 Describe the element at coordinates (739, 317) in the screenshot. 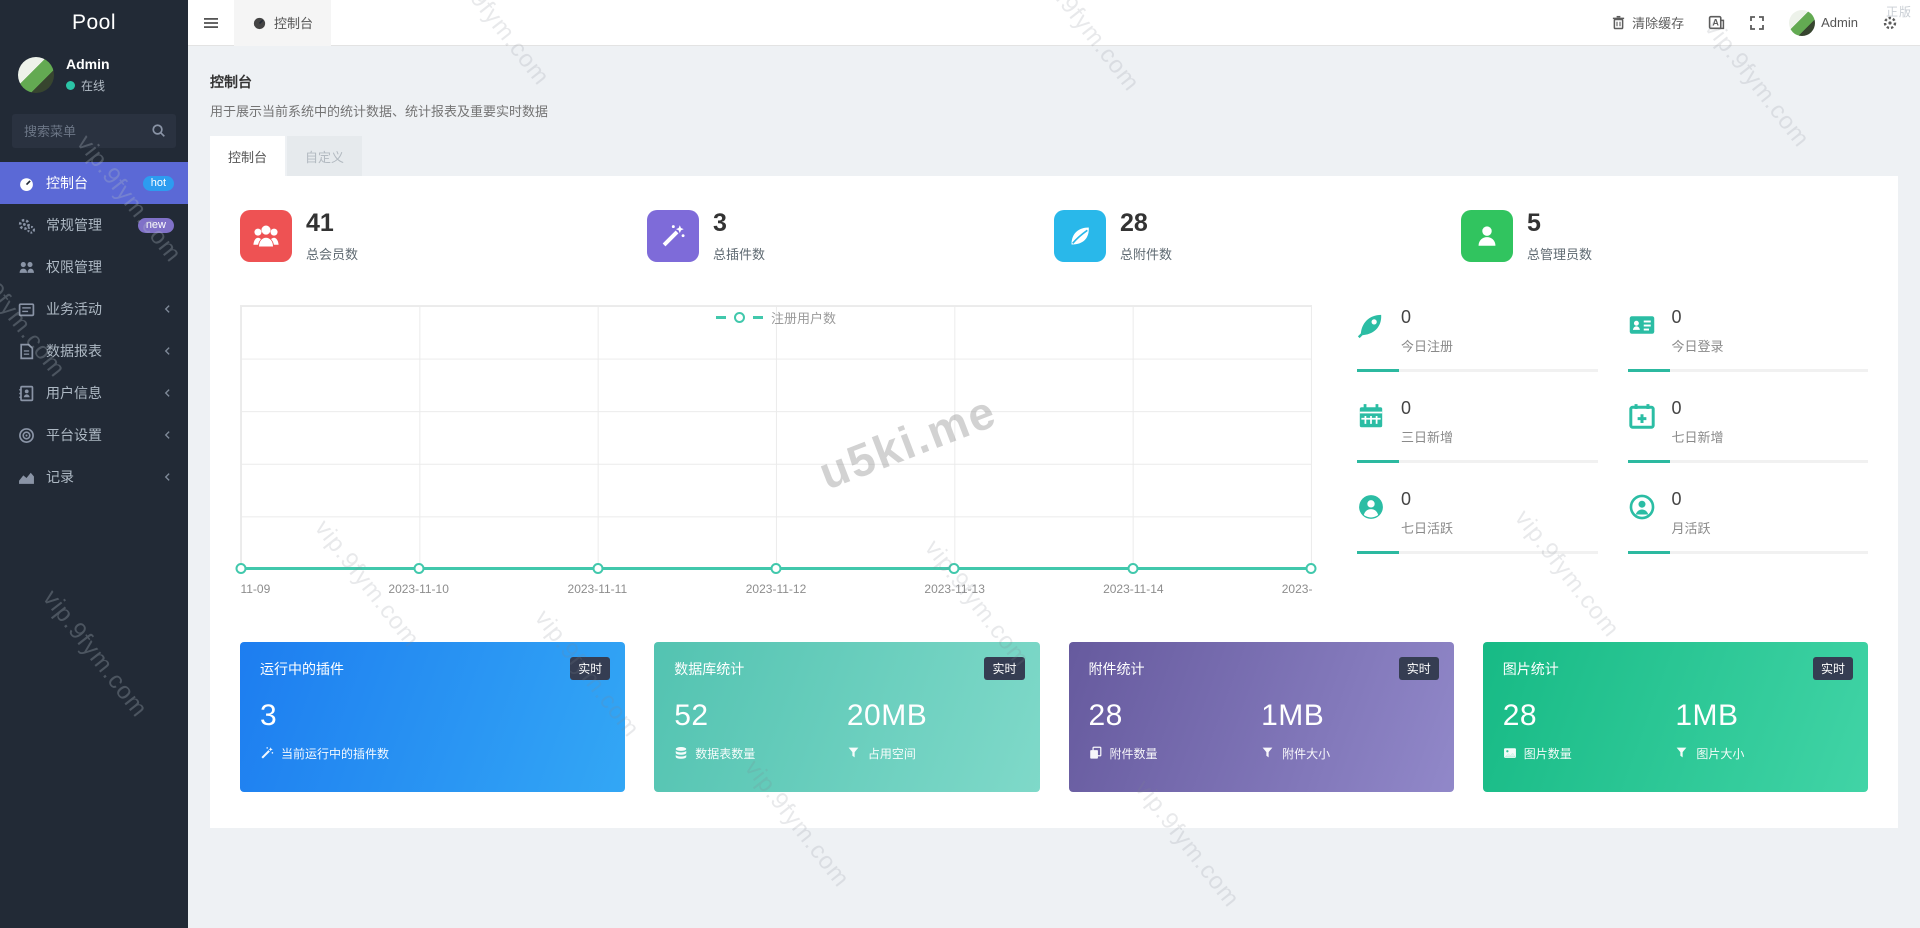

I see `legend-marker-icon` at that location.